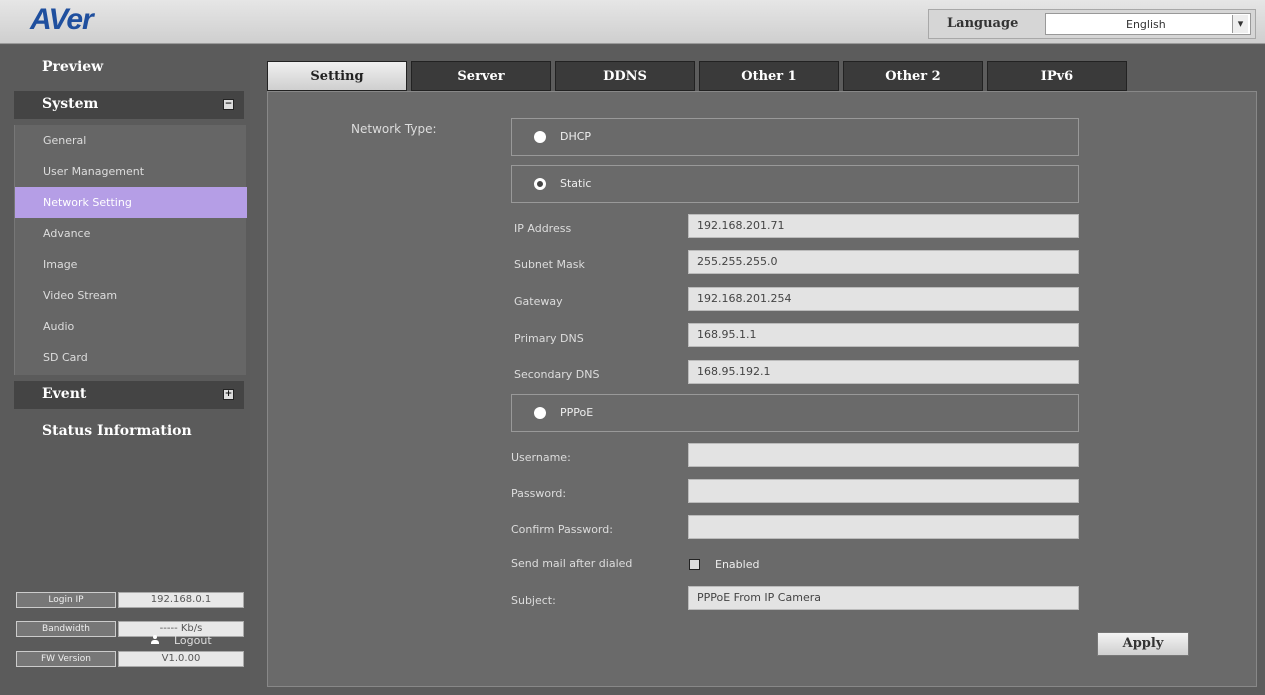  I want to click on login-ip-label: Login IP, so click(66, 600).